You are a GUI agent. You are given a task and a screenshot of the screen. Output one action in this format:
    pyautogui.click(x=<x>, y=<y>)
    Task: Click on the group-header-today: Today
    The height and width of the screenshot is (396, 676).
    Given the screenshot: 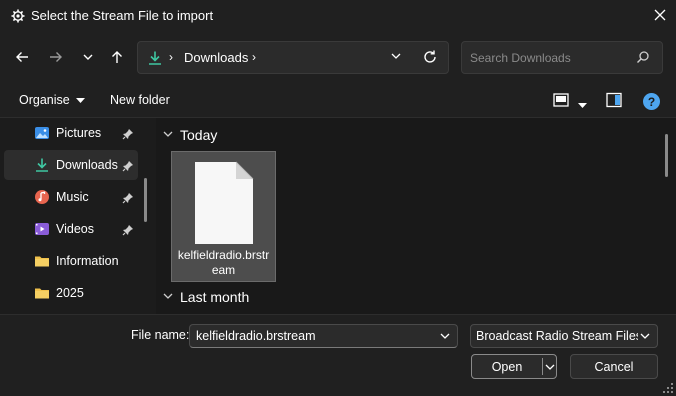 What is the action you would take?
    pyautogui.click(x=189, y=135)
    